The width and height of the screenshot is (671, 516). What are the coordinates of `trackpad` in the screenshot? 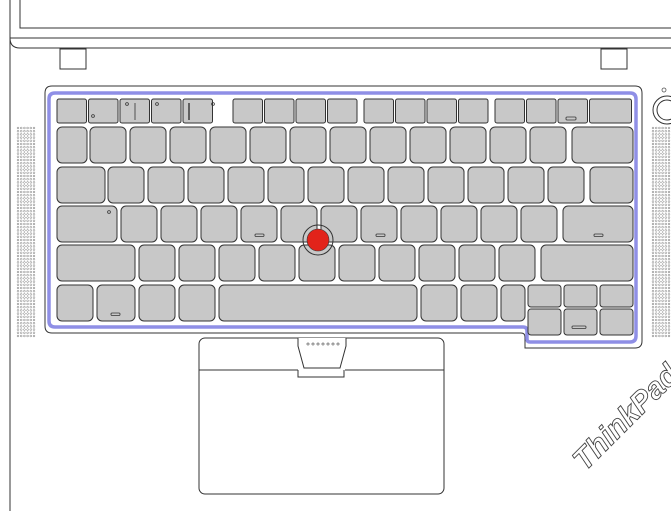 It's located at (321, 416).